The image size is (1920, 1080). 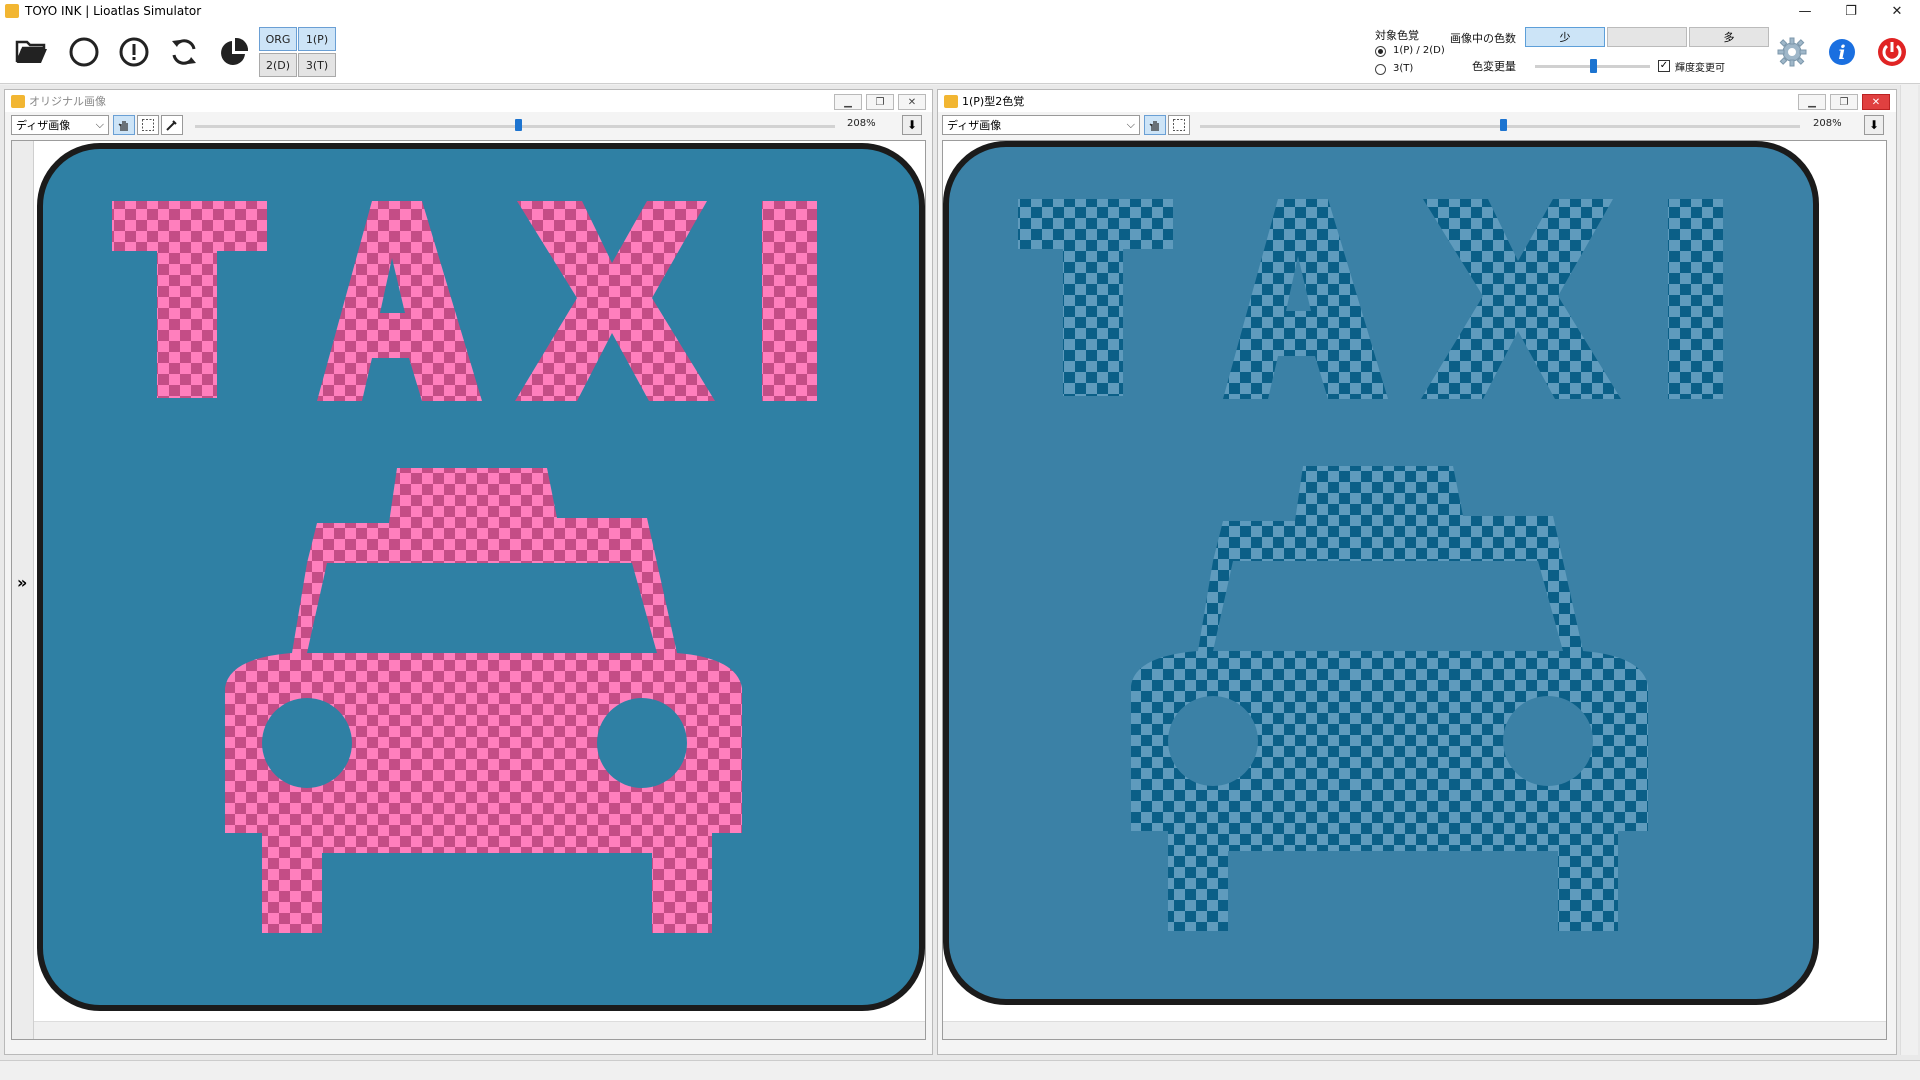 I want to click on svg-text: i, so click(x=1841, y=53).